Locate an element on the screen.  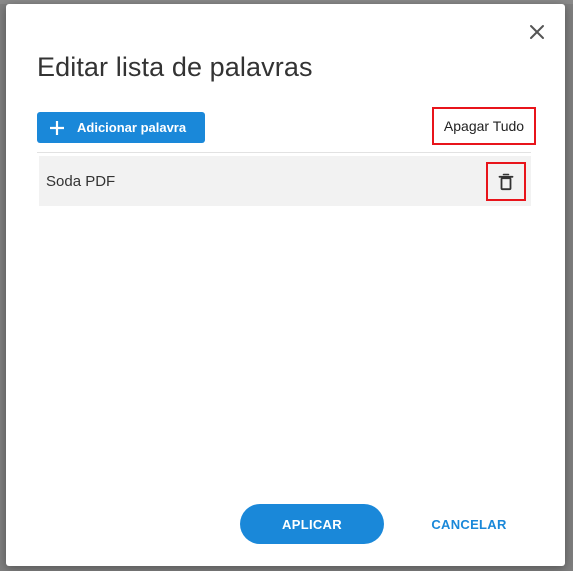
add-word-button: Adicionar palavra is located at coordinates (121, 127).